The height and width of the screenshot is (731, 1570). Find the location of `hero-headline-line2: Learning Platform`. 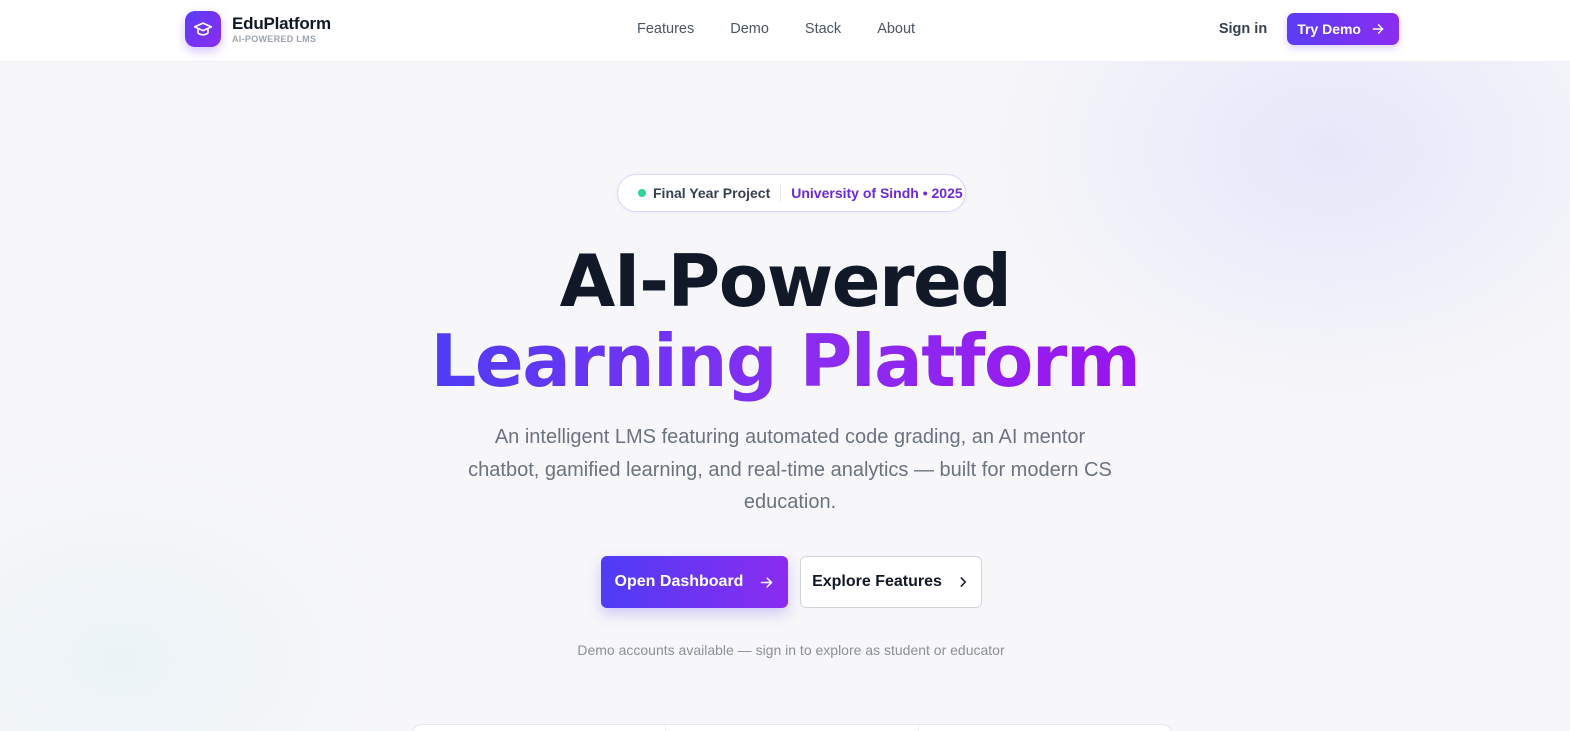

hero-headline-line2: Learning Platform is located at coordinates (785, 361).